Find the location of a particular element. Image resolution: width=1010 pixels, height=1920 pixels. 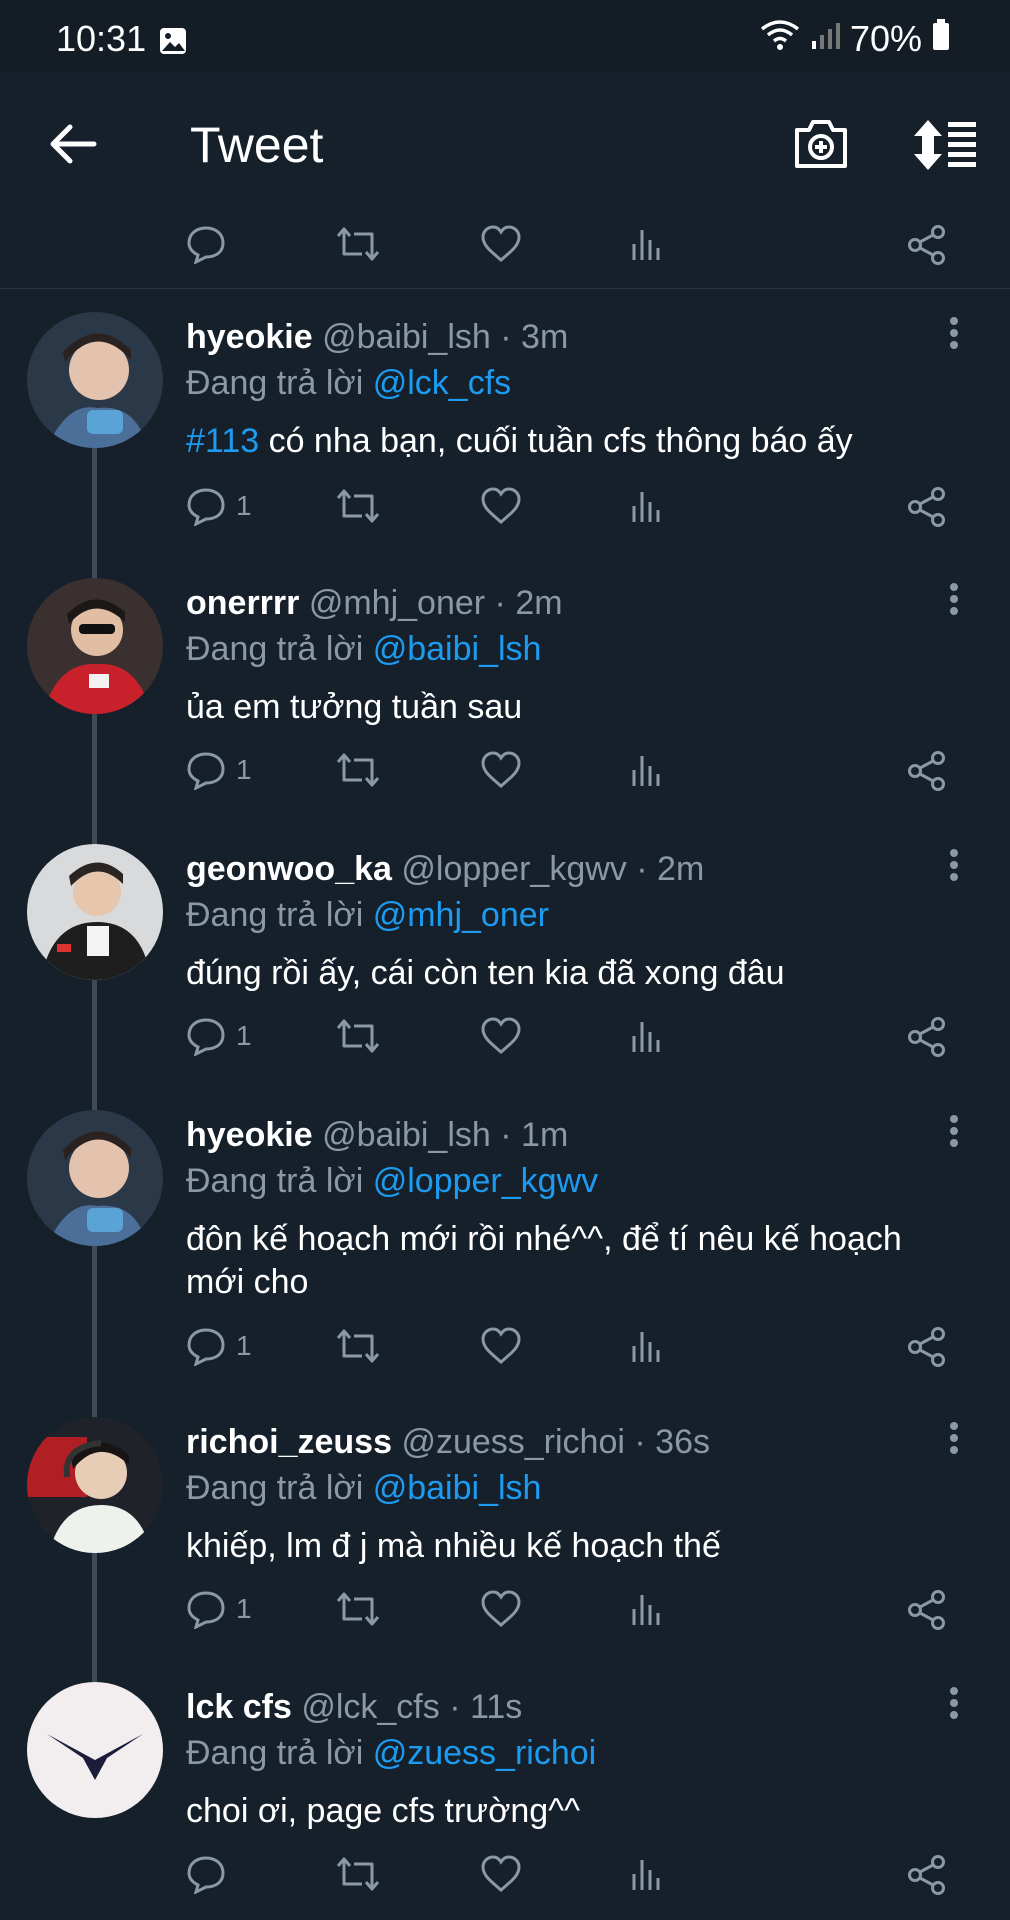

analytics-icon is located at coordinates (646, 1346).